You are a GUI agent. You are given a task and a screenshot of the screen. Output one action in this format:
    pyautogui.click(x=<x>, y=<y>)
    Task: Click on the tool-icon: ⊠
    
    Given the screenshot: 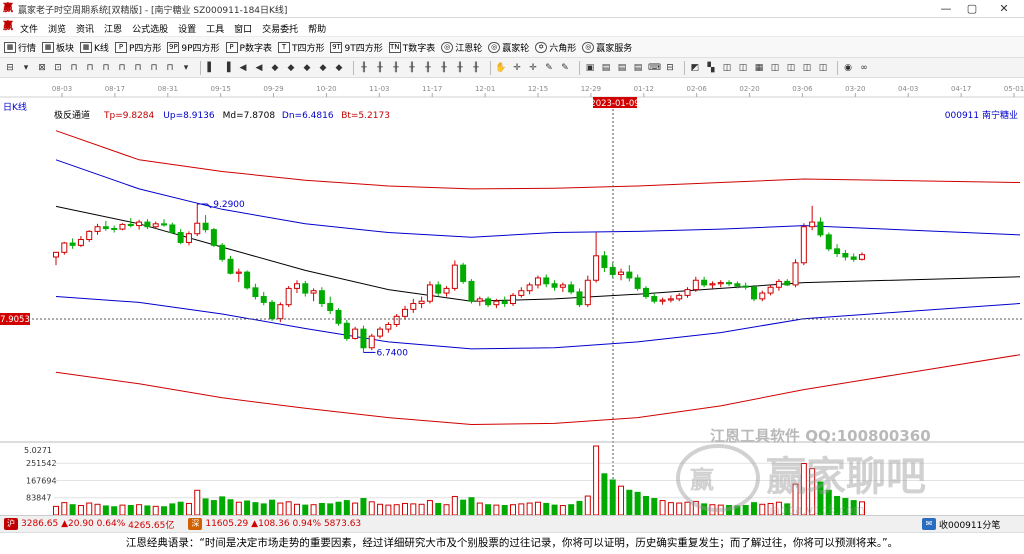 What is the action you would take?
    pyautogui.click(x=42, y=68)
    